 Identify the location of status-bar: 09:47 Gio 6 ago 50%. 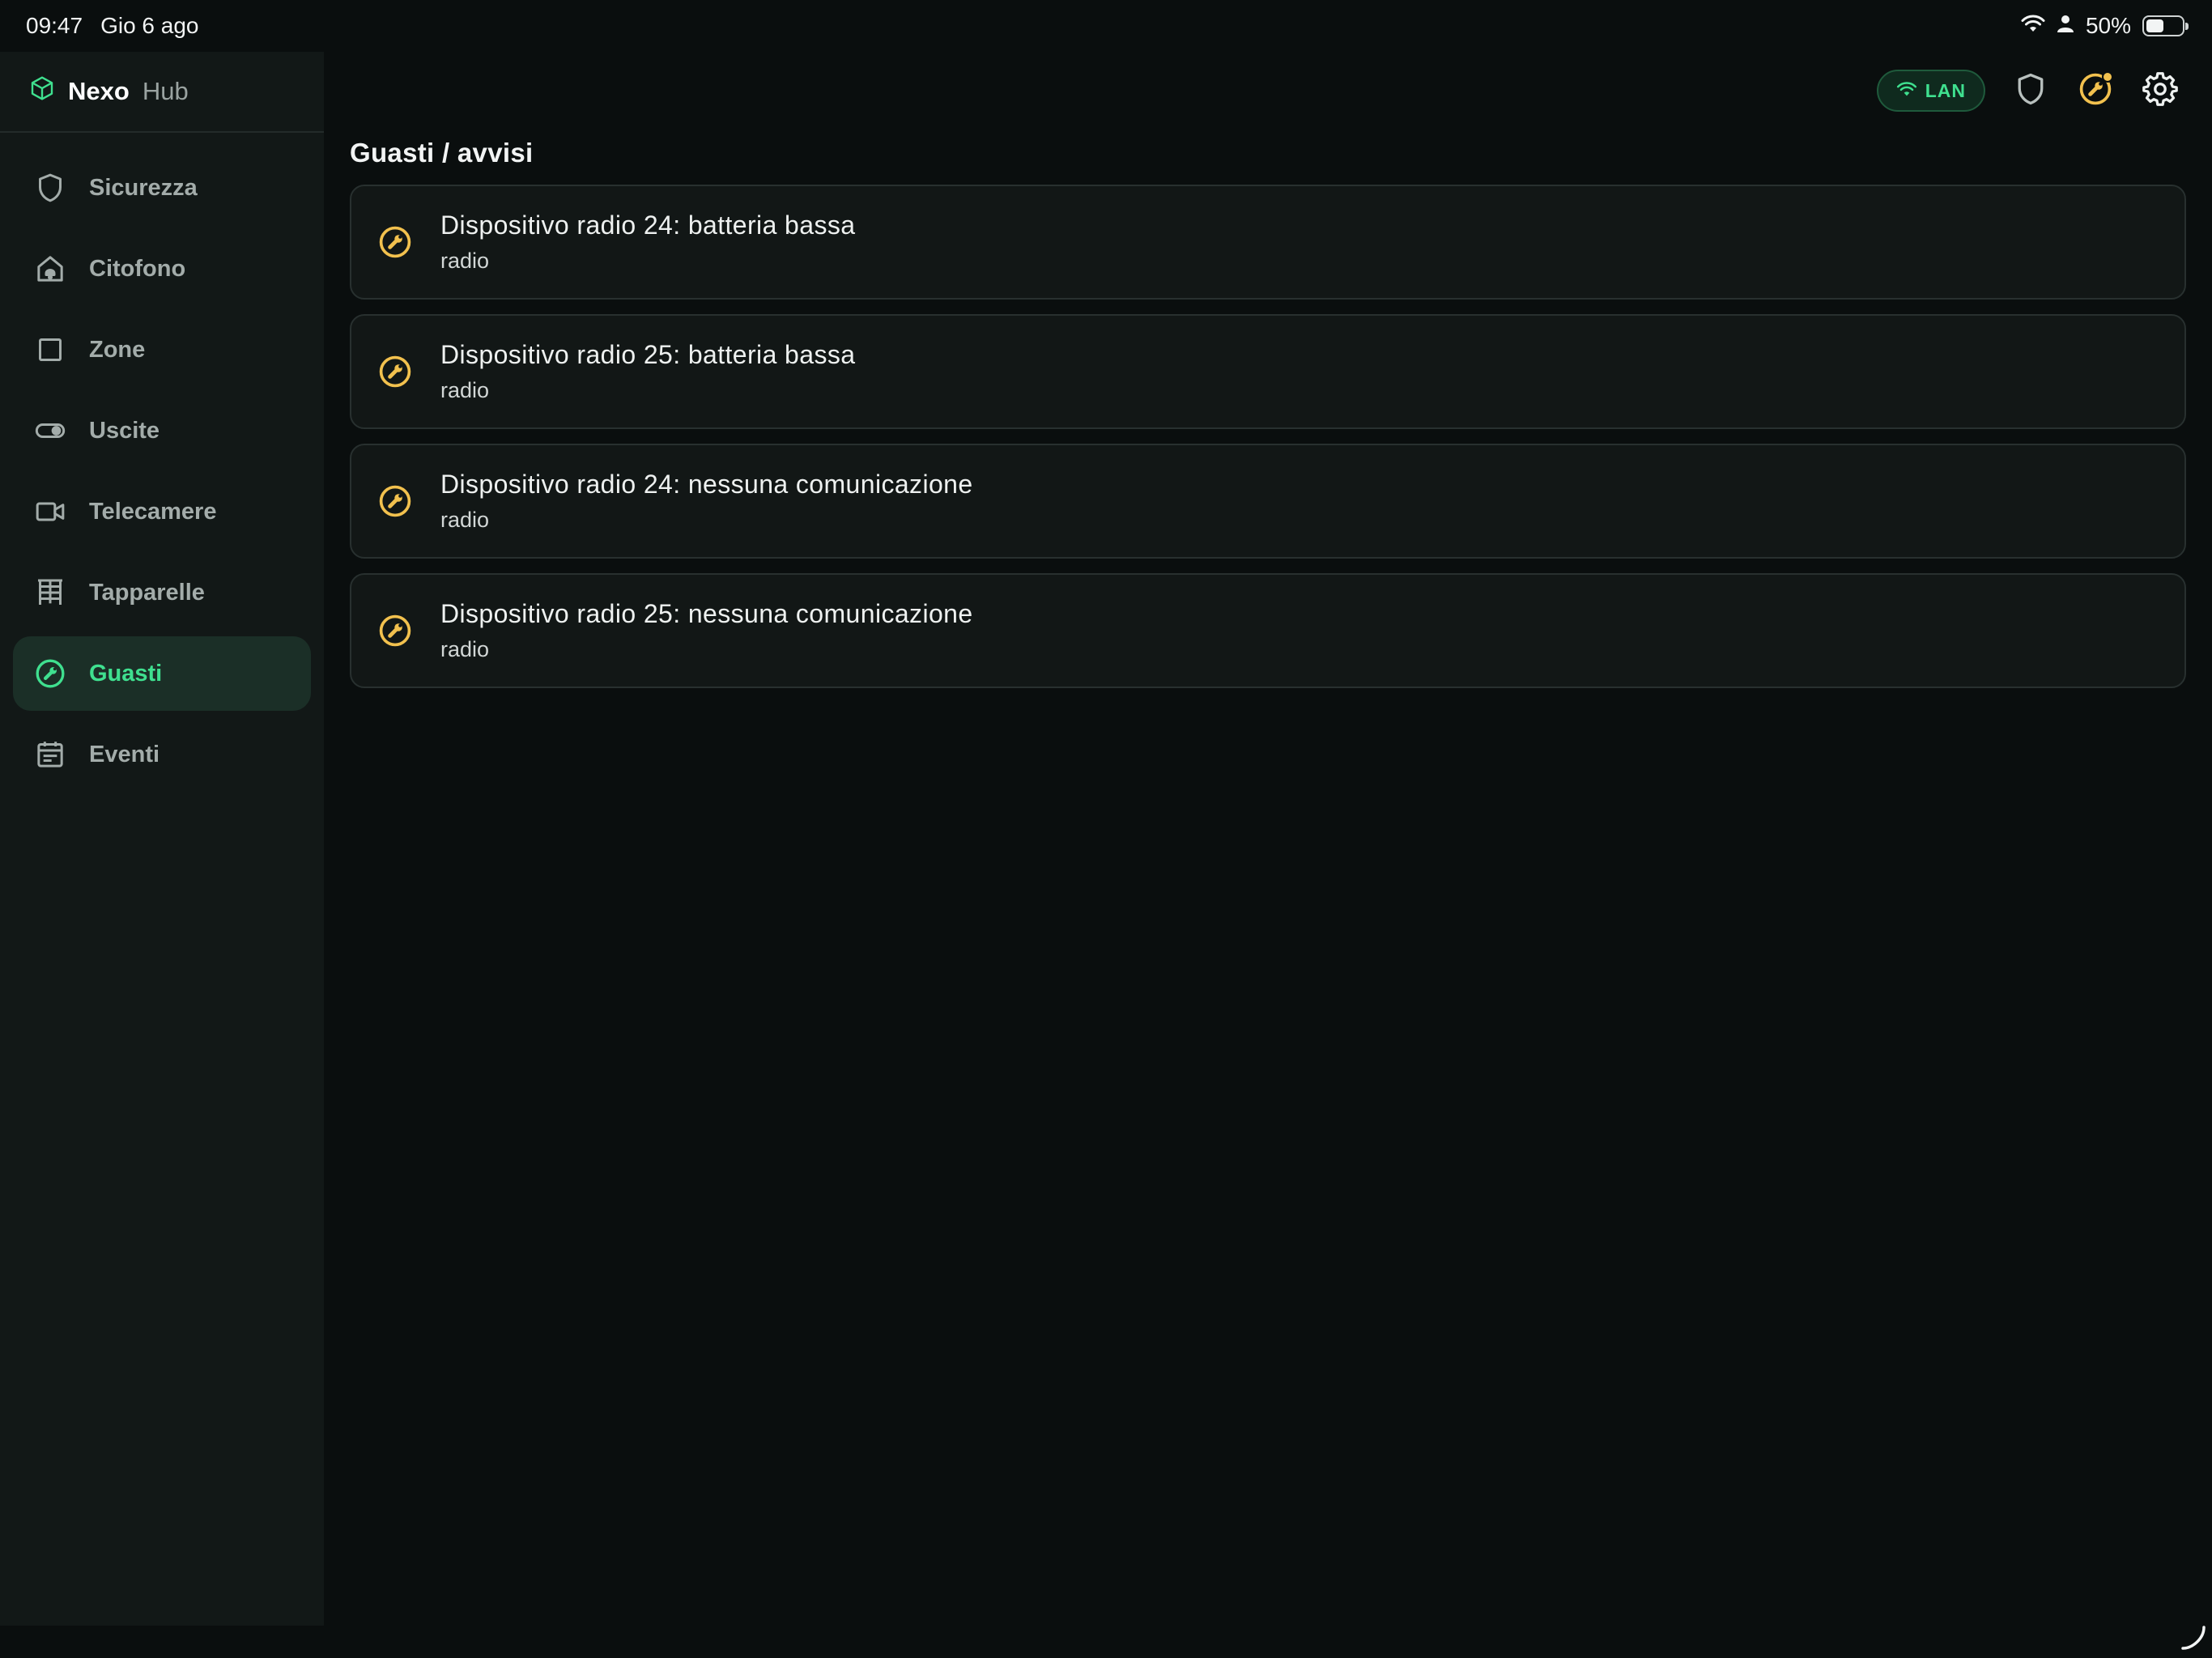
(1106, 26).